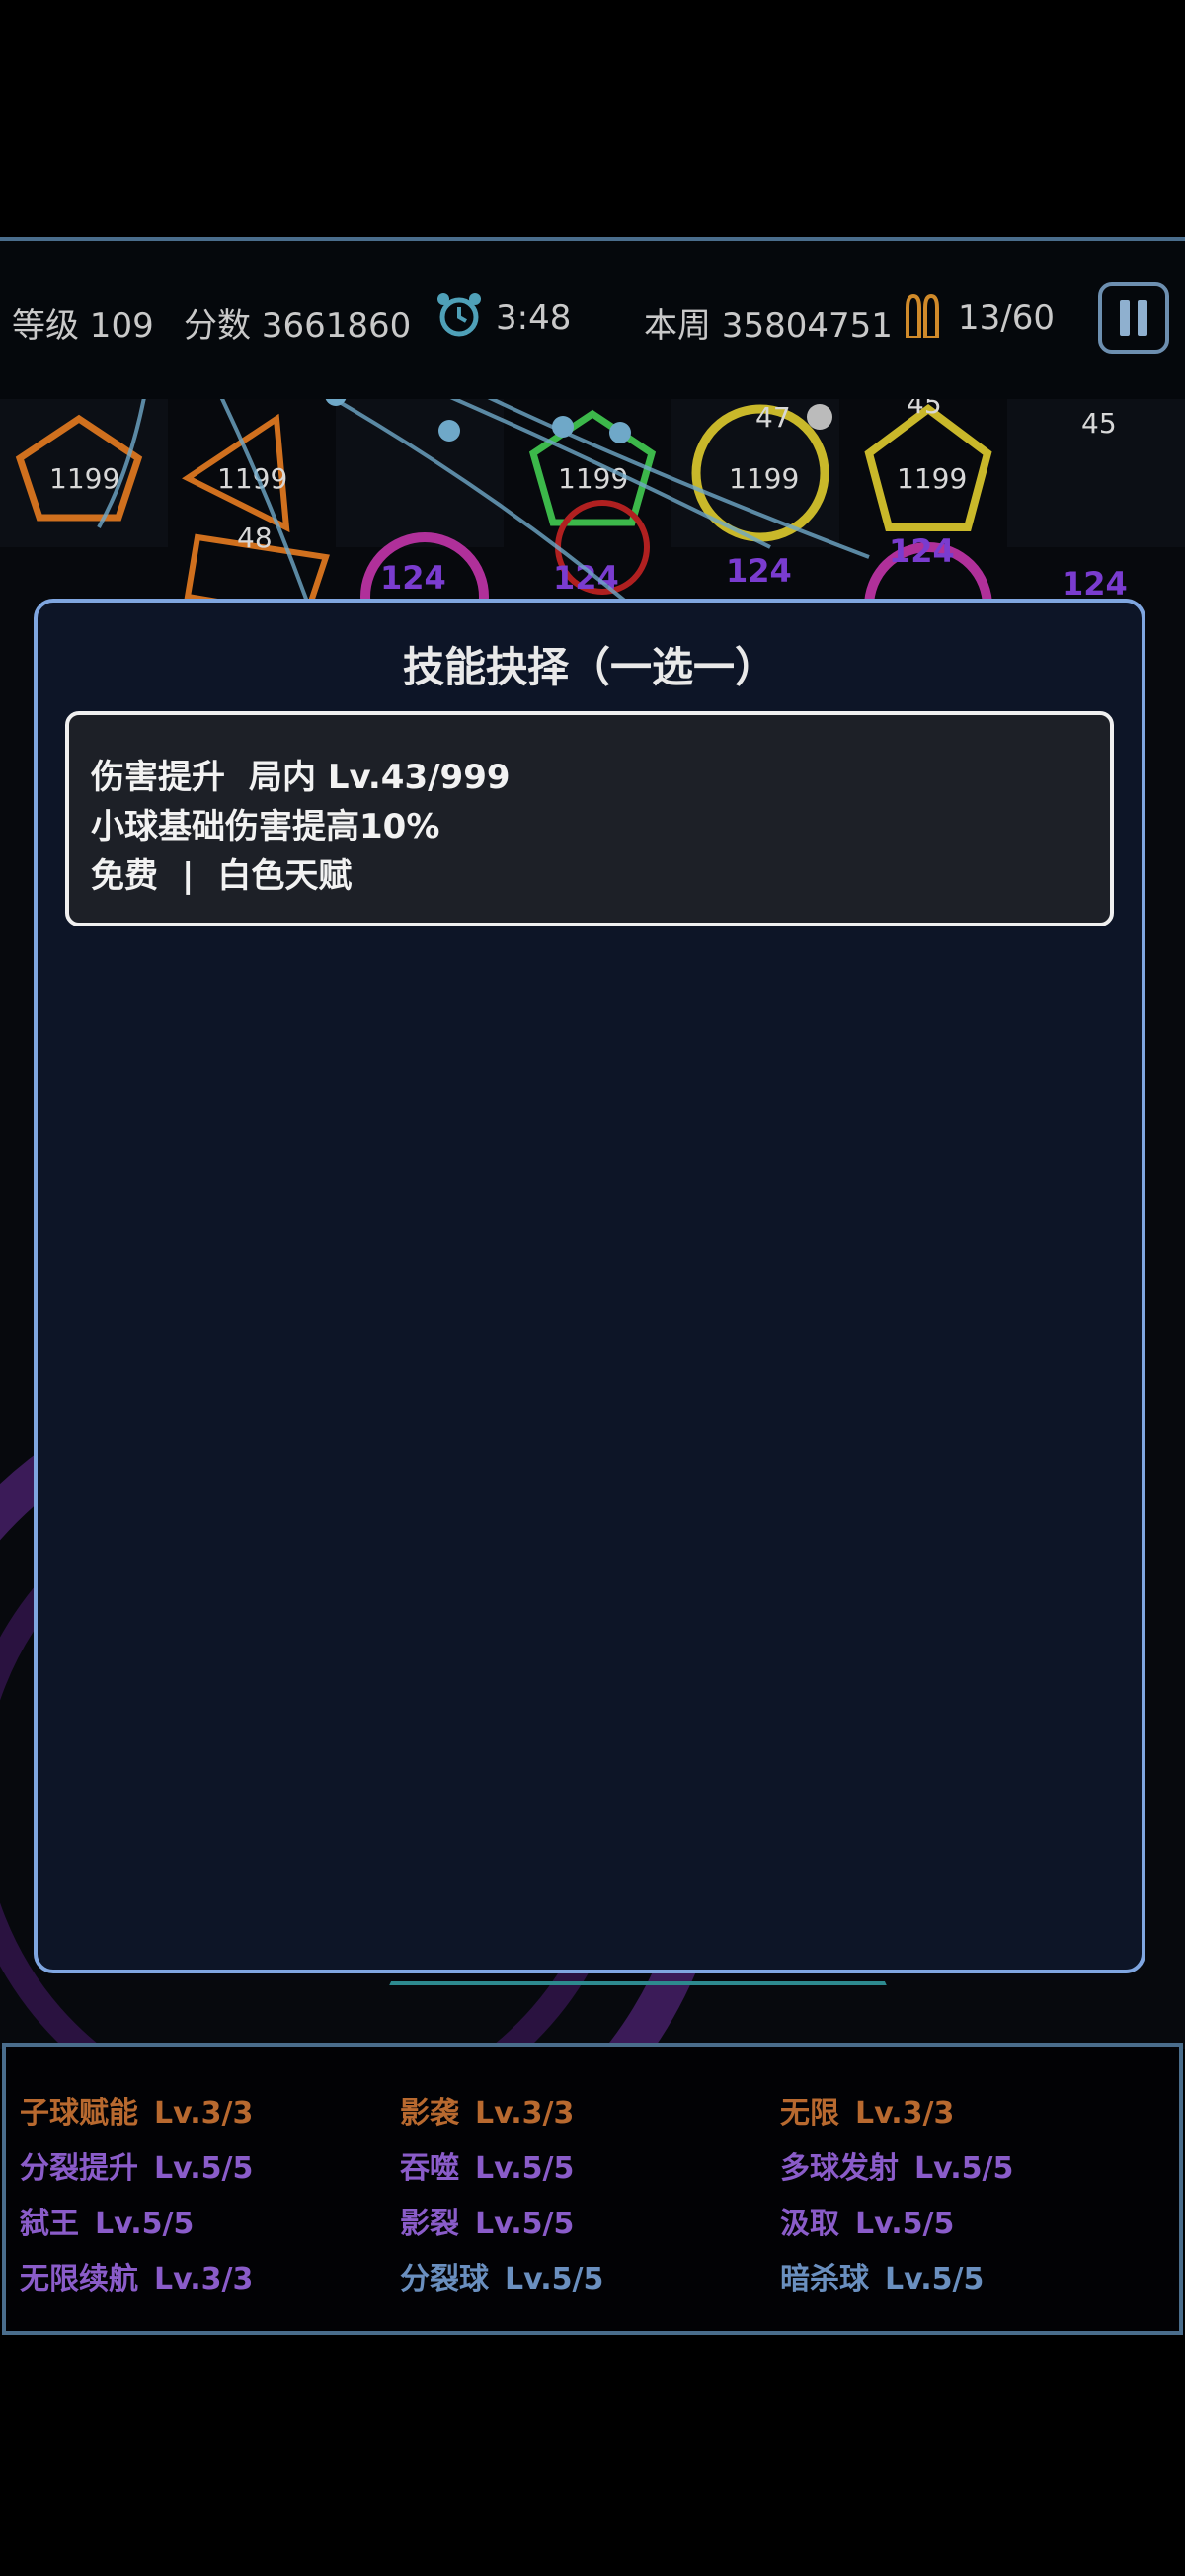 Image resolution: width=1185 pixels, height=2576 pixels. Describe the element at coordinates (868, 2224) in the screenshot. I see `owned-skill: 汲取 Lv.5/5` at that location.